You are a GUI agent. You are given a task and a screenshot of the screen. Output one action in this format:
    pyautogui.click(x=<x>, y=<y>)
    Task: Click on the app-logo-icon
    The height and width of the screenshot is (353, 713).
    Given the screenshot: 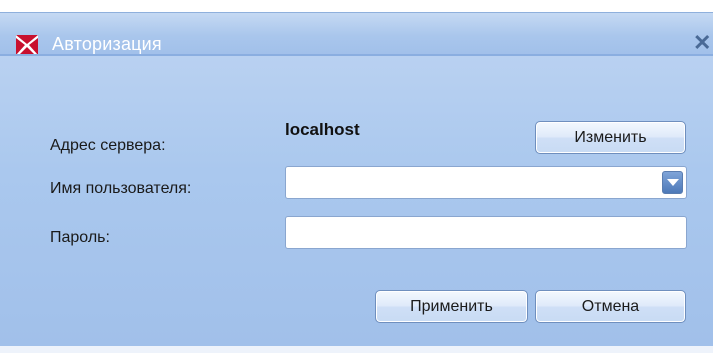 What is the action you would take?
    pyautogui.click(x=27, y=45)
    